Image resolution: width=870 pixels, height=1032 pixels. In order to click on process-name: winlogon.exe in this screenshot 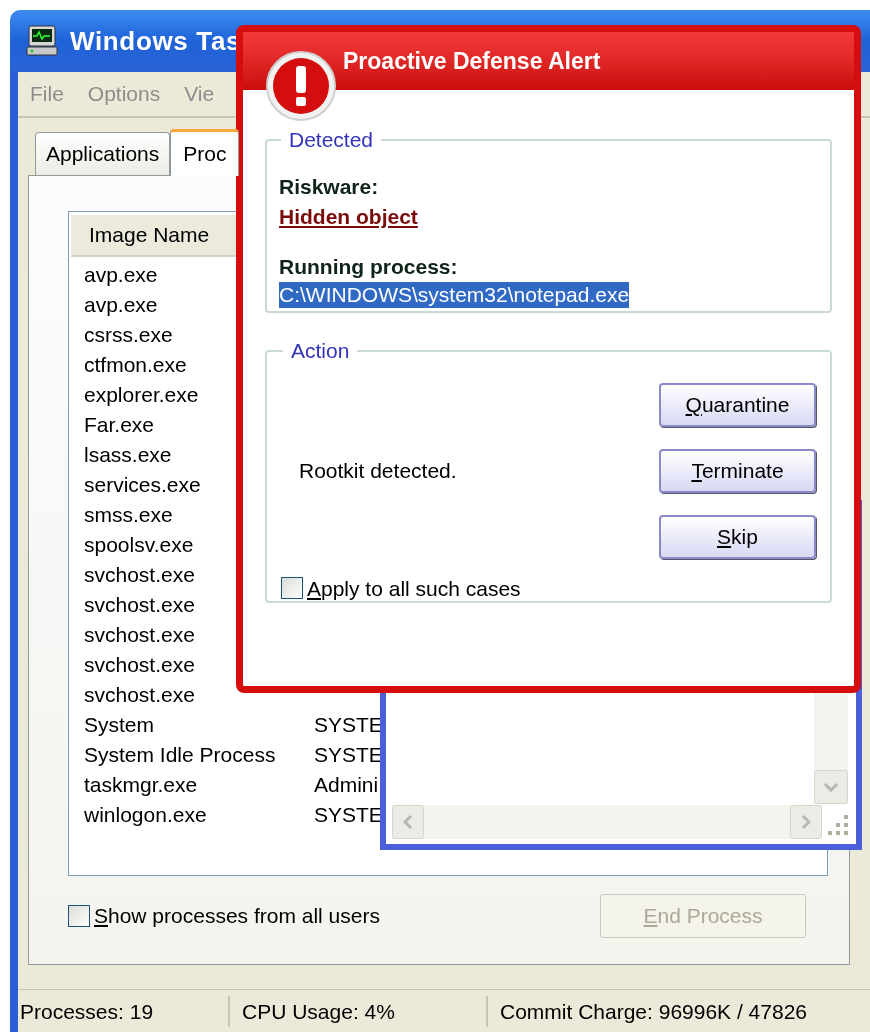, I will do `click(145, 815)`.